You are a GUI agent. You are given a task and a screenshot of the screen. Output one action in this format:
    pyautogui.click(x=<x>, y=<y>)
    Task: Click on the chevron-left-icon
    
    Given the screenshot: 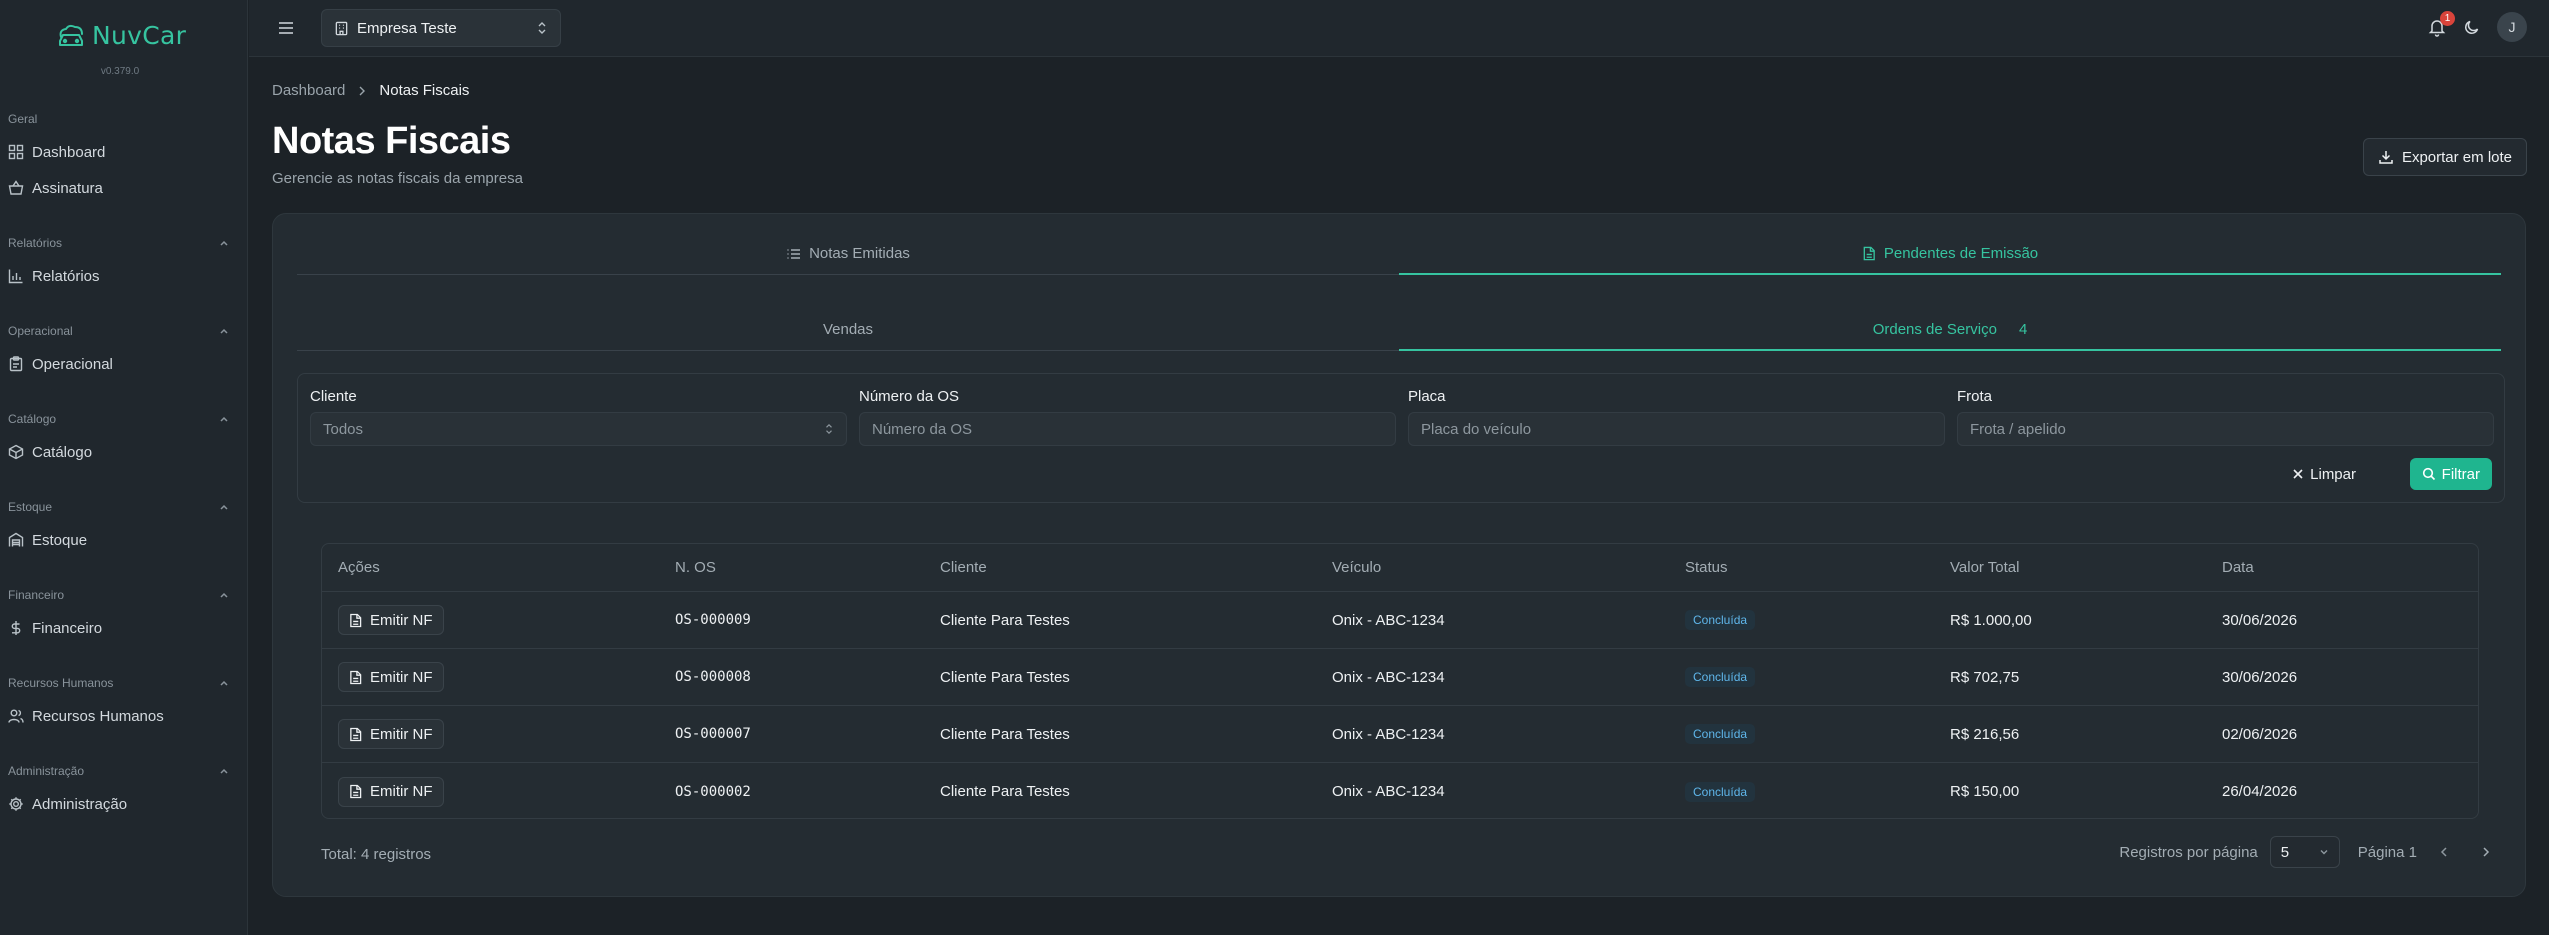 What is the action you would take?
    pyautogui.click(x=2444, y=852)
    